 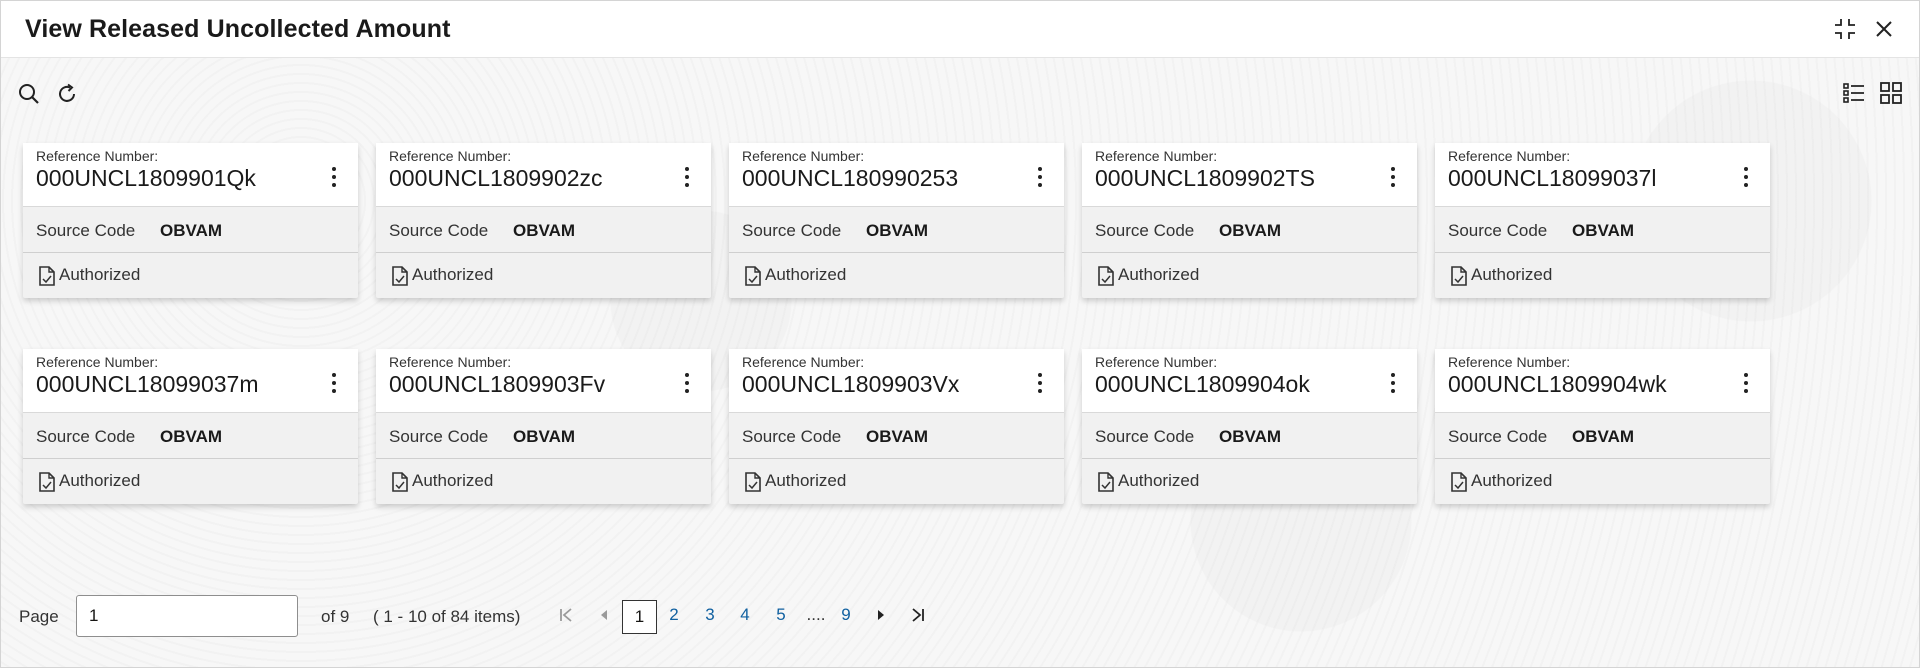 I want to click on page-button: 3, so click(x=710, y=615).